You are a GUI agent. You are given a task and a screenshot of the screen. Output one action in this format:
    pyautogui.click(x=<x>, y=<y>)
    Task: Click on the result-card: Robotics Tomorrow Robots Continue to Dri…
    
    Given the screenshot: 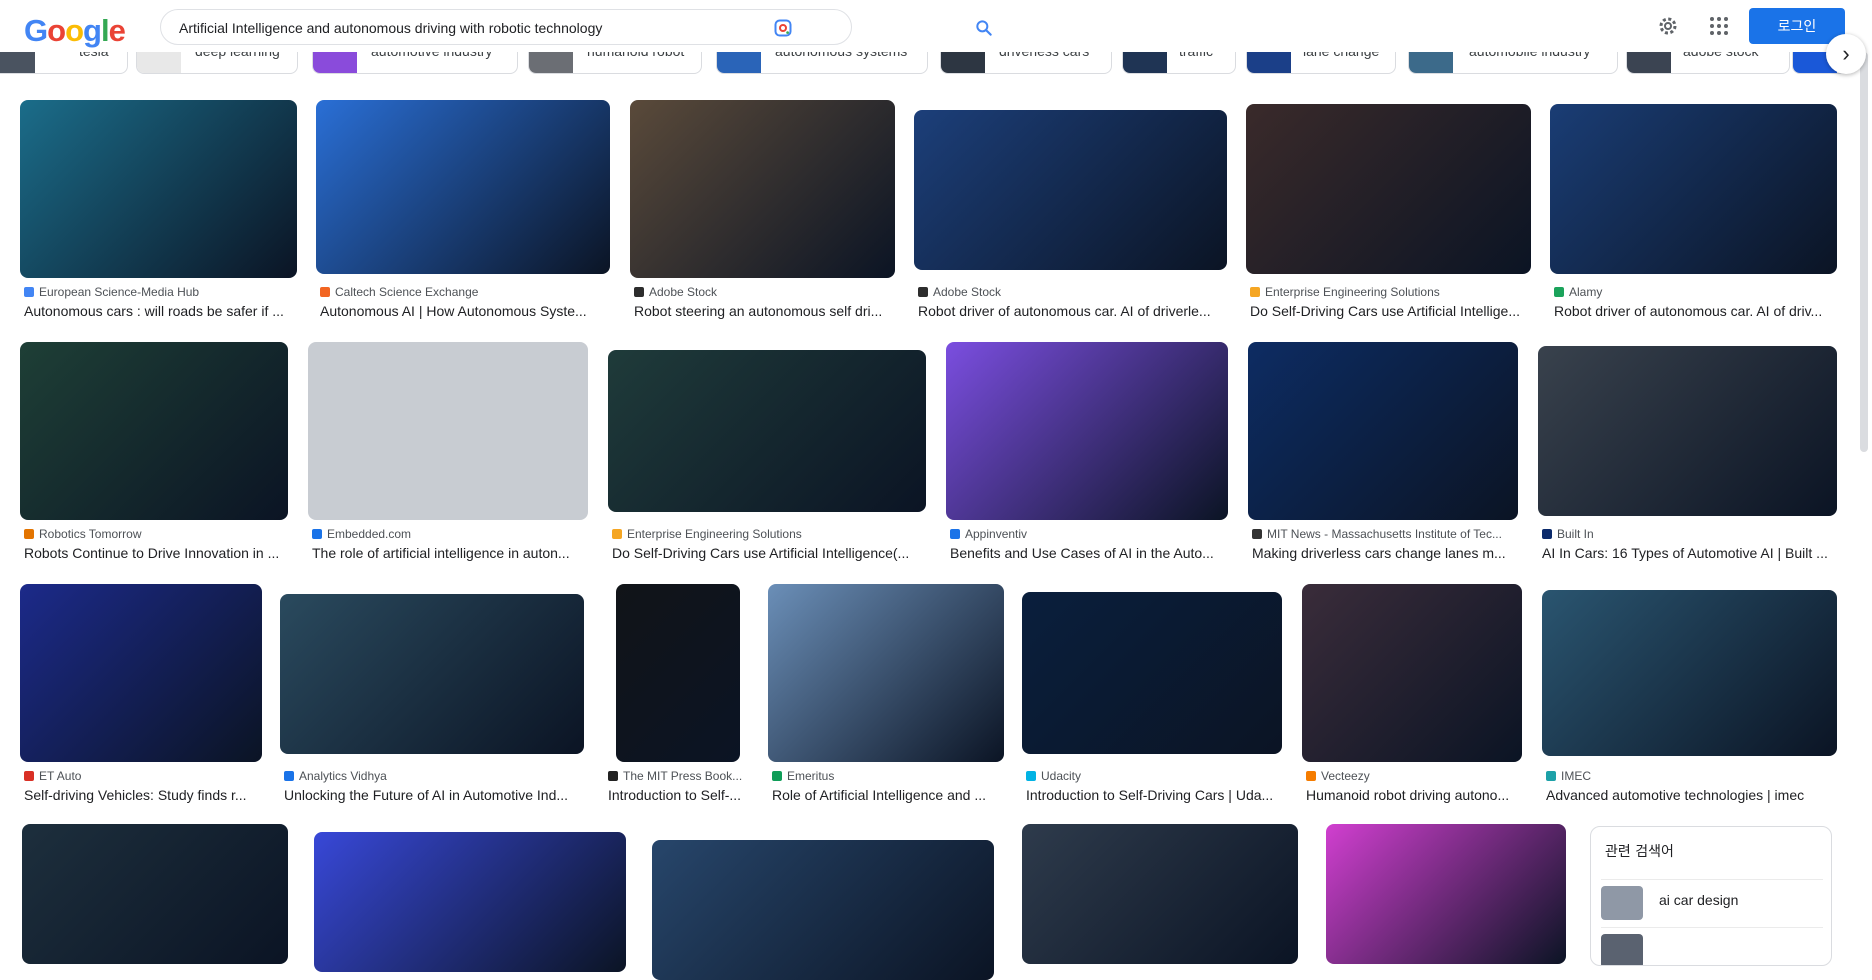 What is the action you would take?
    pyautogui.click(x=154, y=453)
    